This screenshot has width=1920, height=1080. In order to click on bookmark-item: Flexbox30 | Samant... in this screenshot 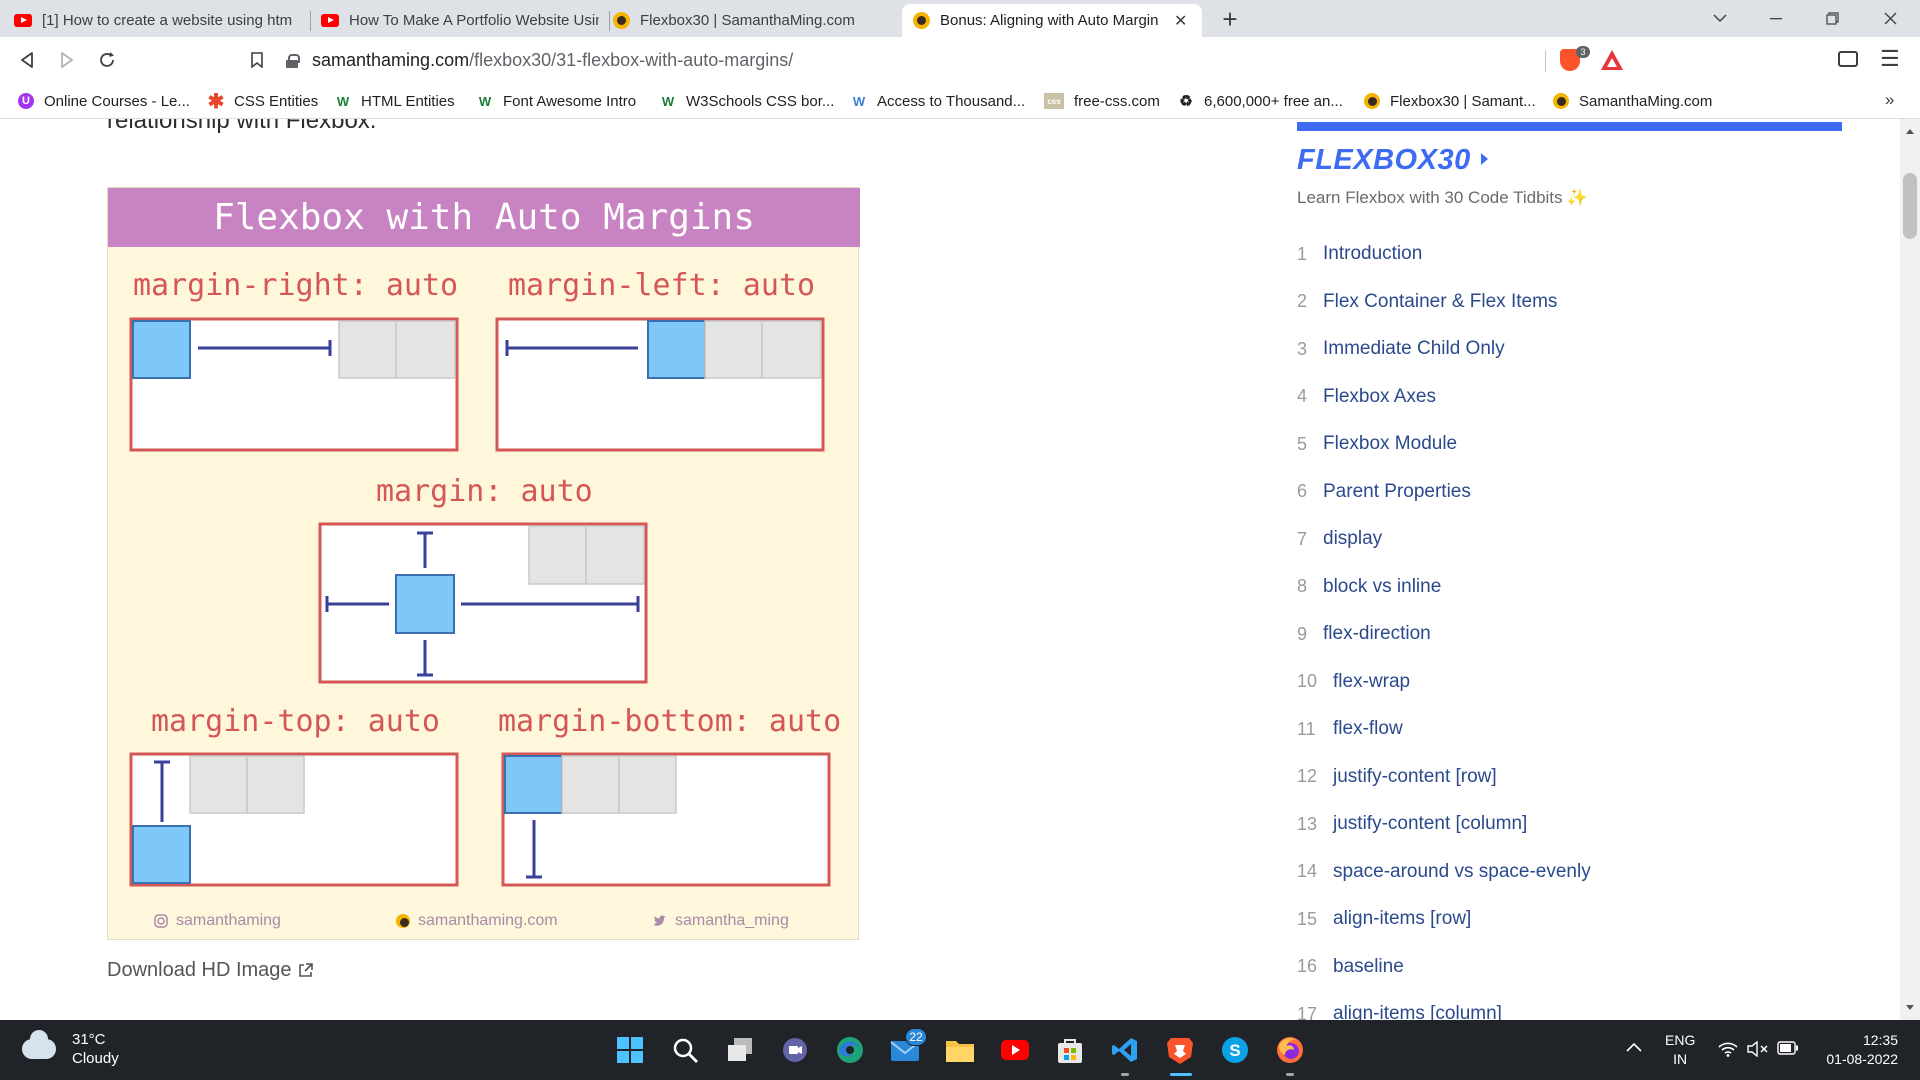, I will do `click(1450, 101)`.